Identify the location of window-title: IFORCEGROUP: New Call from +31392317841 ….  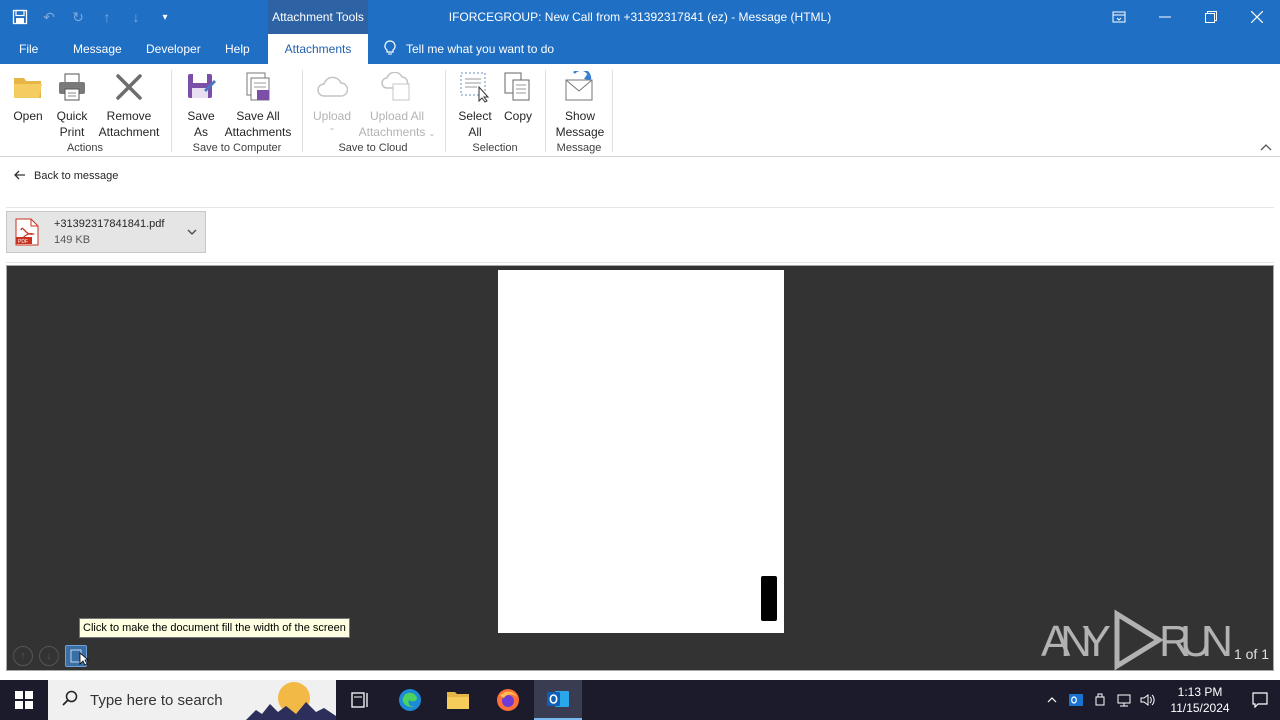
(640, 17).